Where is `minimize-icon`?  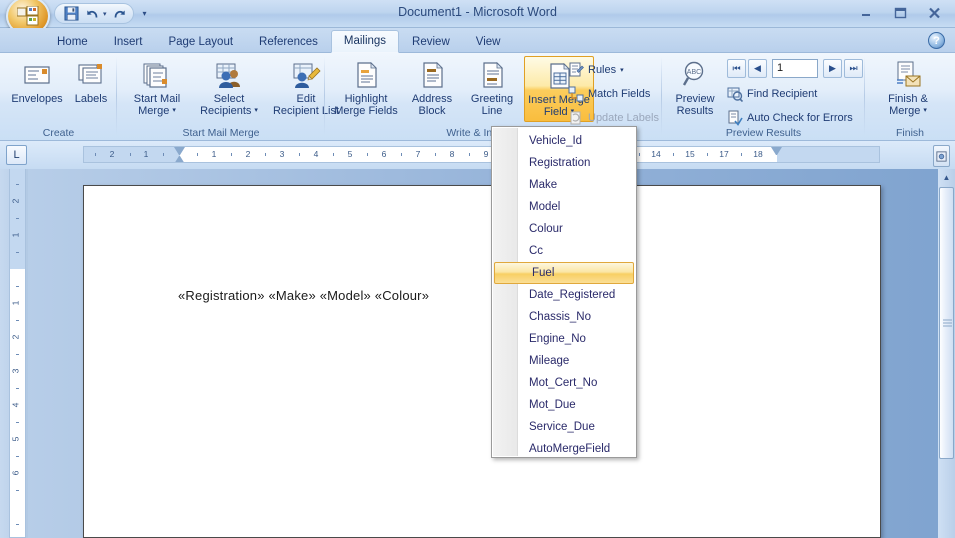 minimize-icon is located at coordinates (866, 15).